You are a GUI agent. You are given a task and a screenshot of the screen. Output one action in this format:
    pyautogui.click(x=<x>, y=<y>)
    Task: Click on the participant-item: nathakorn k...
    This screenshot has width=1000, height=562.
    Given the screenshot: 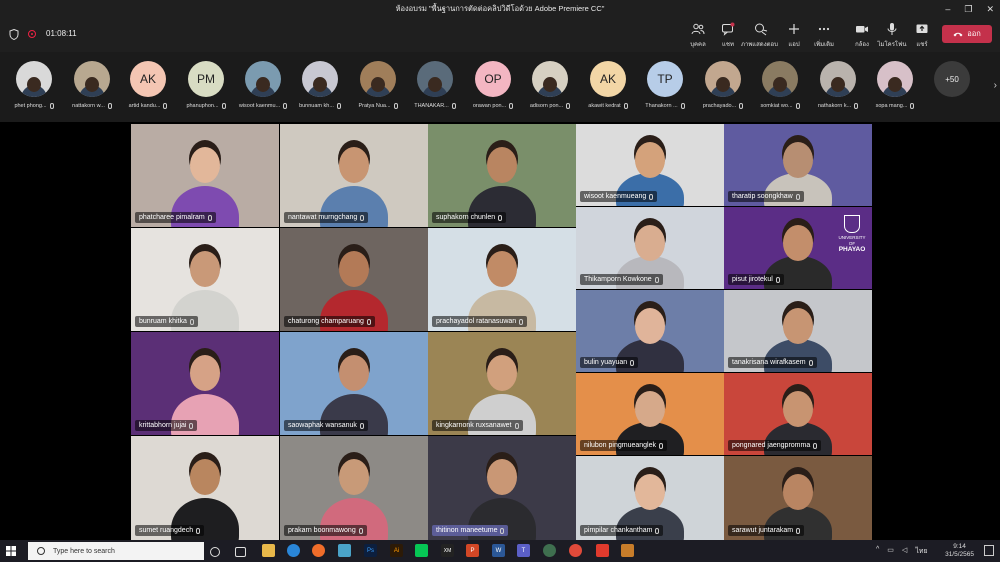 What is the action you would take?
    pyautogui.click(x=838, y=85)
    